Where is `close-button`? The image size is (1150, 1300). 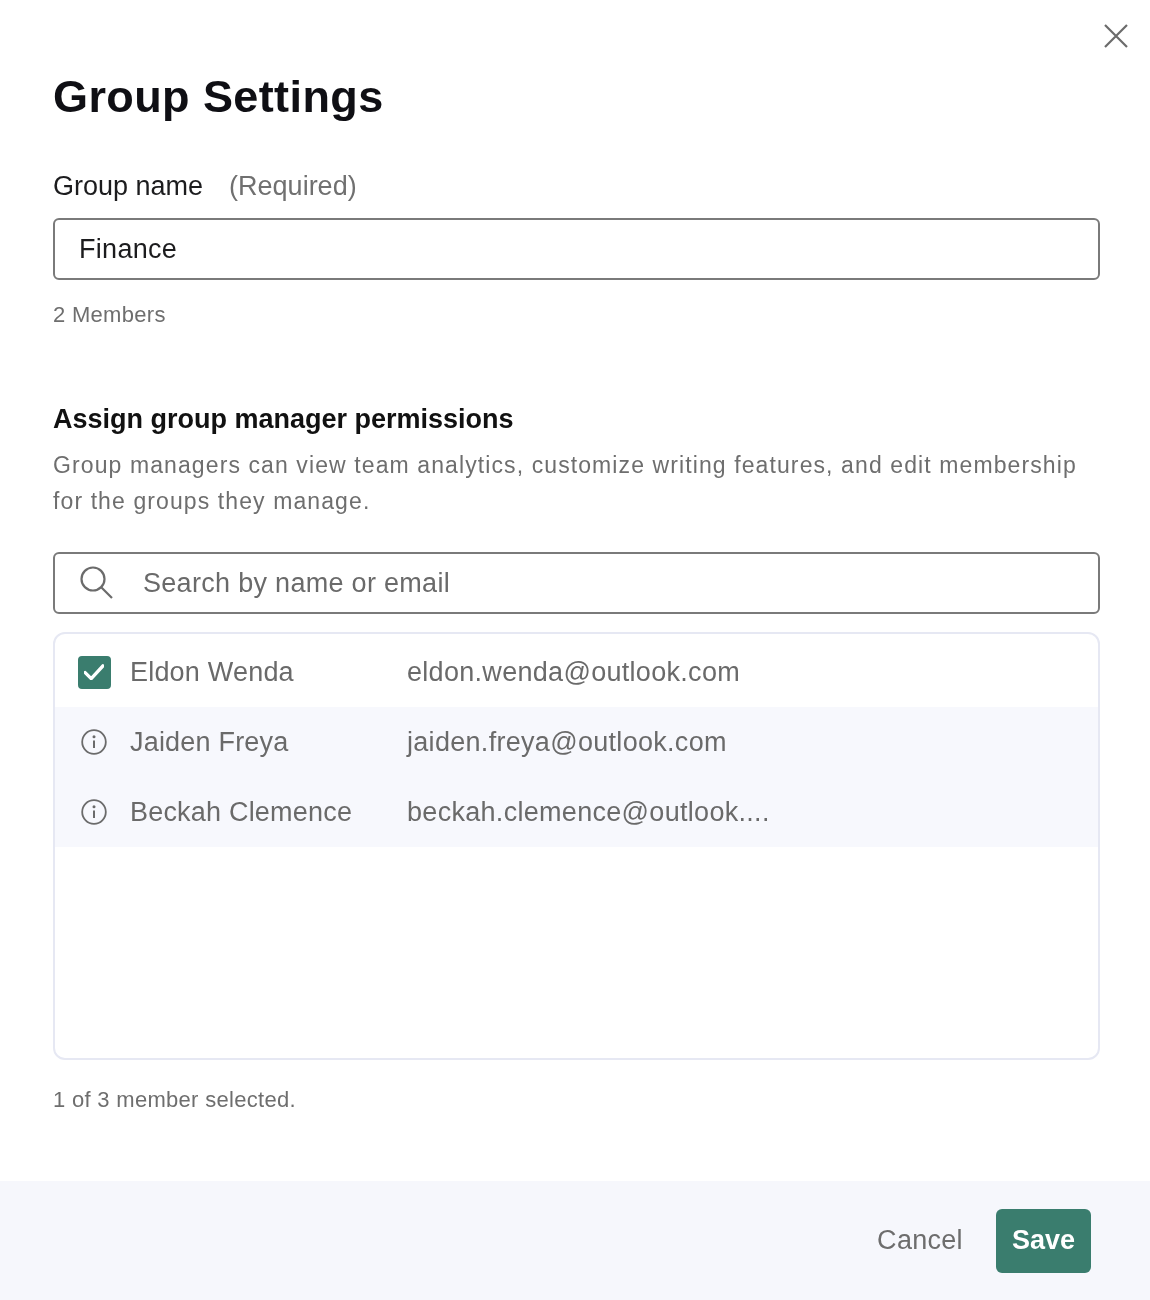
close-button is located at coordinates (1116, 36).